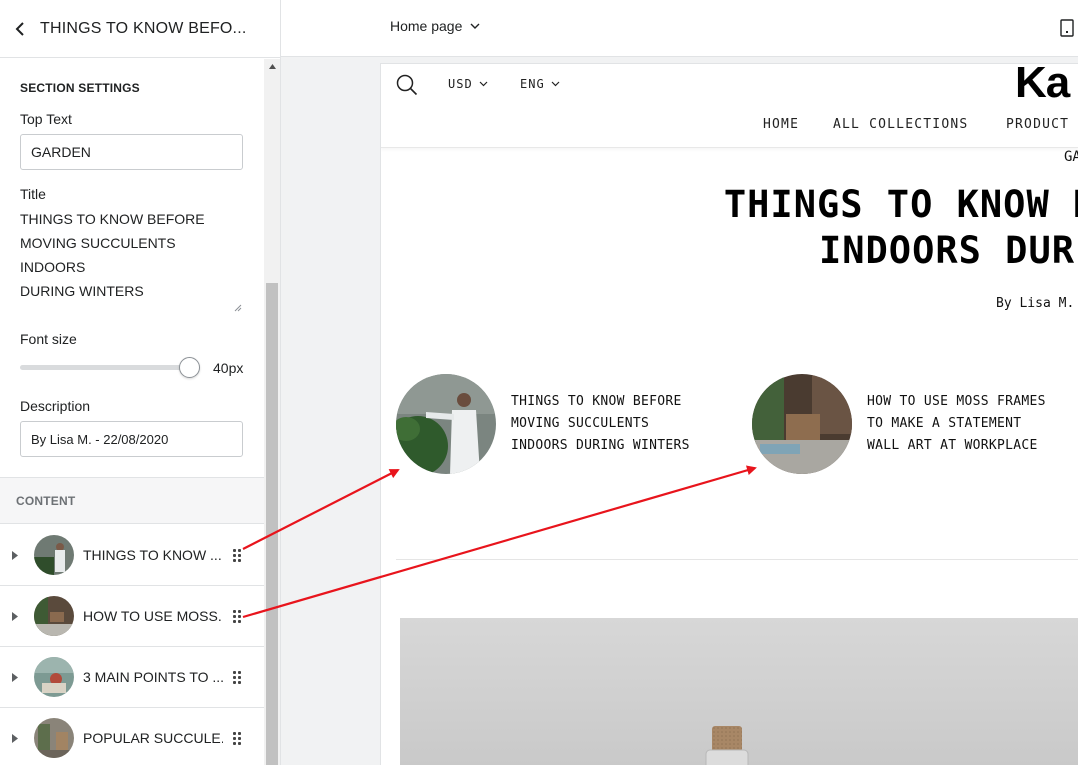 This screenshot has width=1078, height=765. I want to click on top-text-input: GARDEN, so click(131, 152).